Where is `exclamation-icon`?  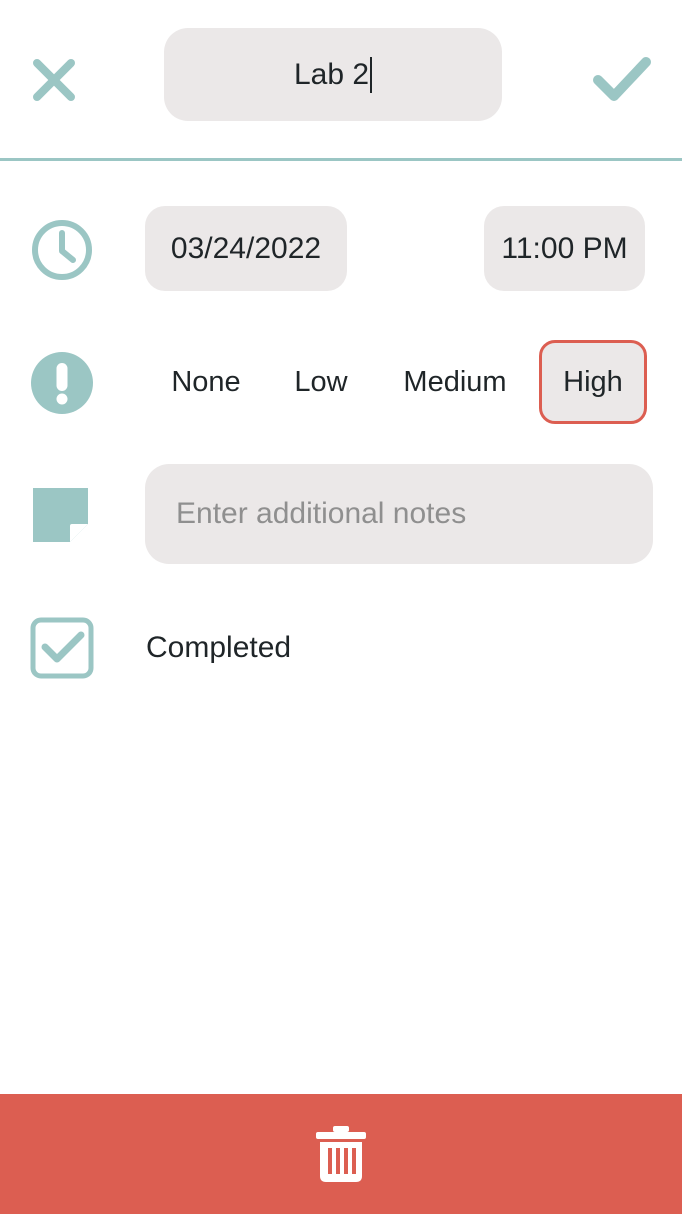
exclamation-icon is located at coordinates (62, 383).